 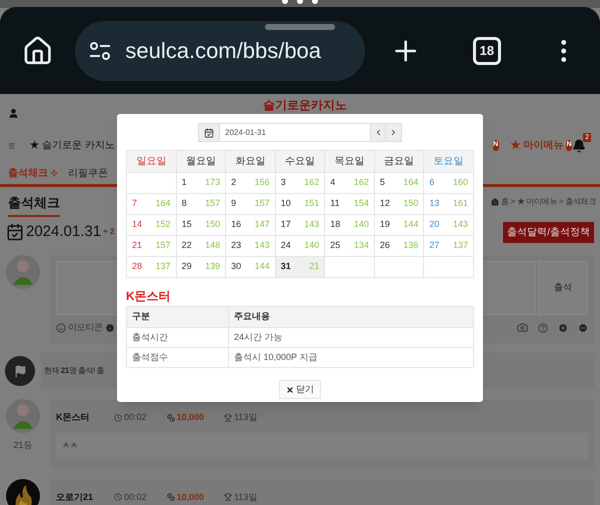 I want to click on calendar-day: 12 150, so click(x=399, y=204).